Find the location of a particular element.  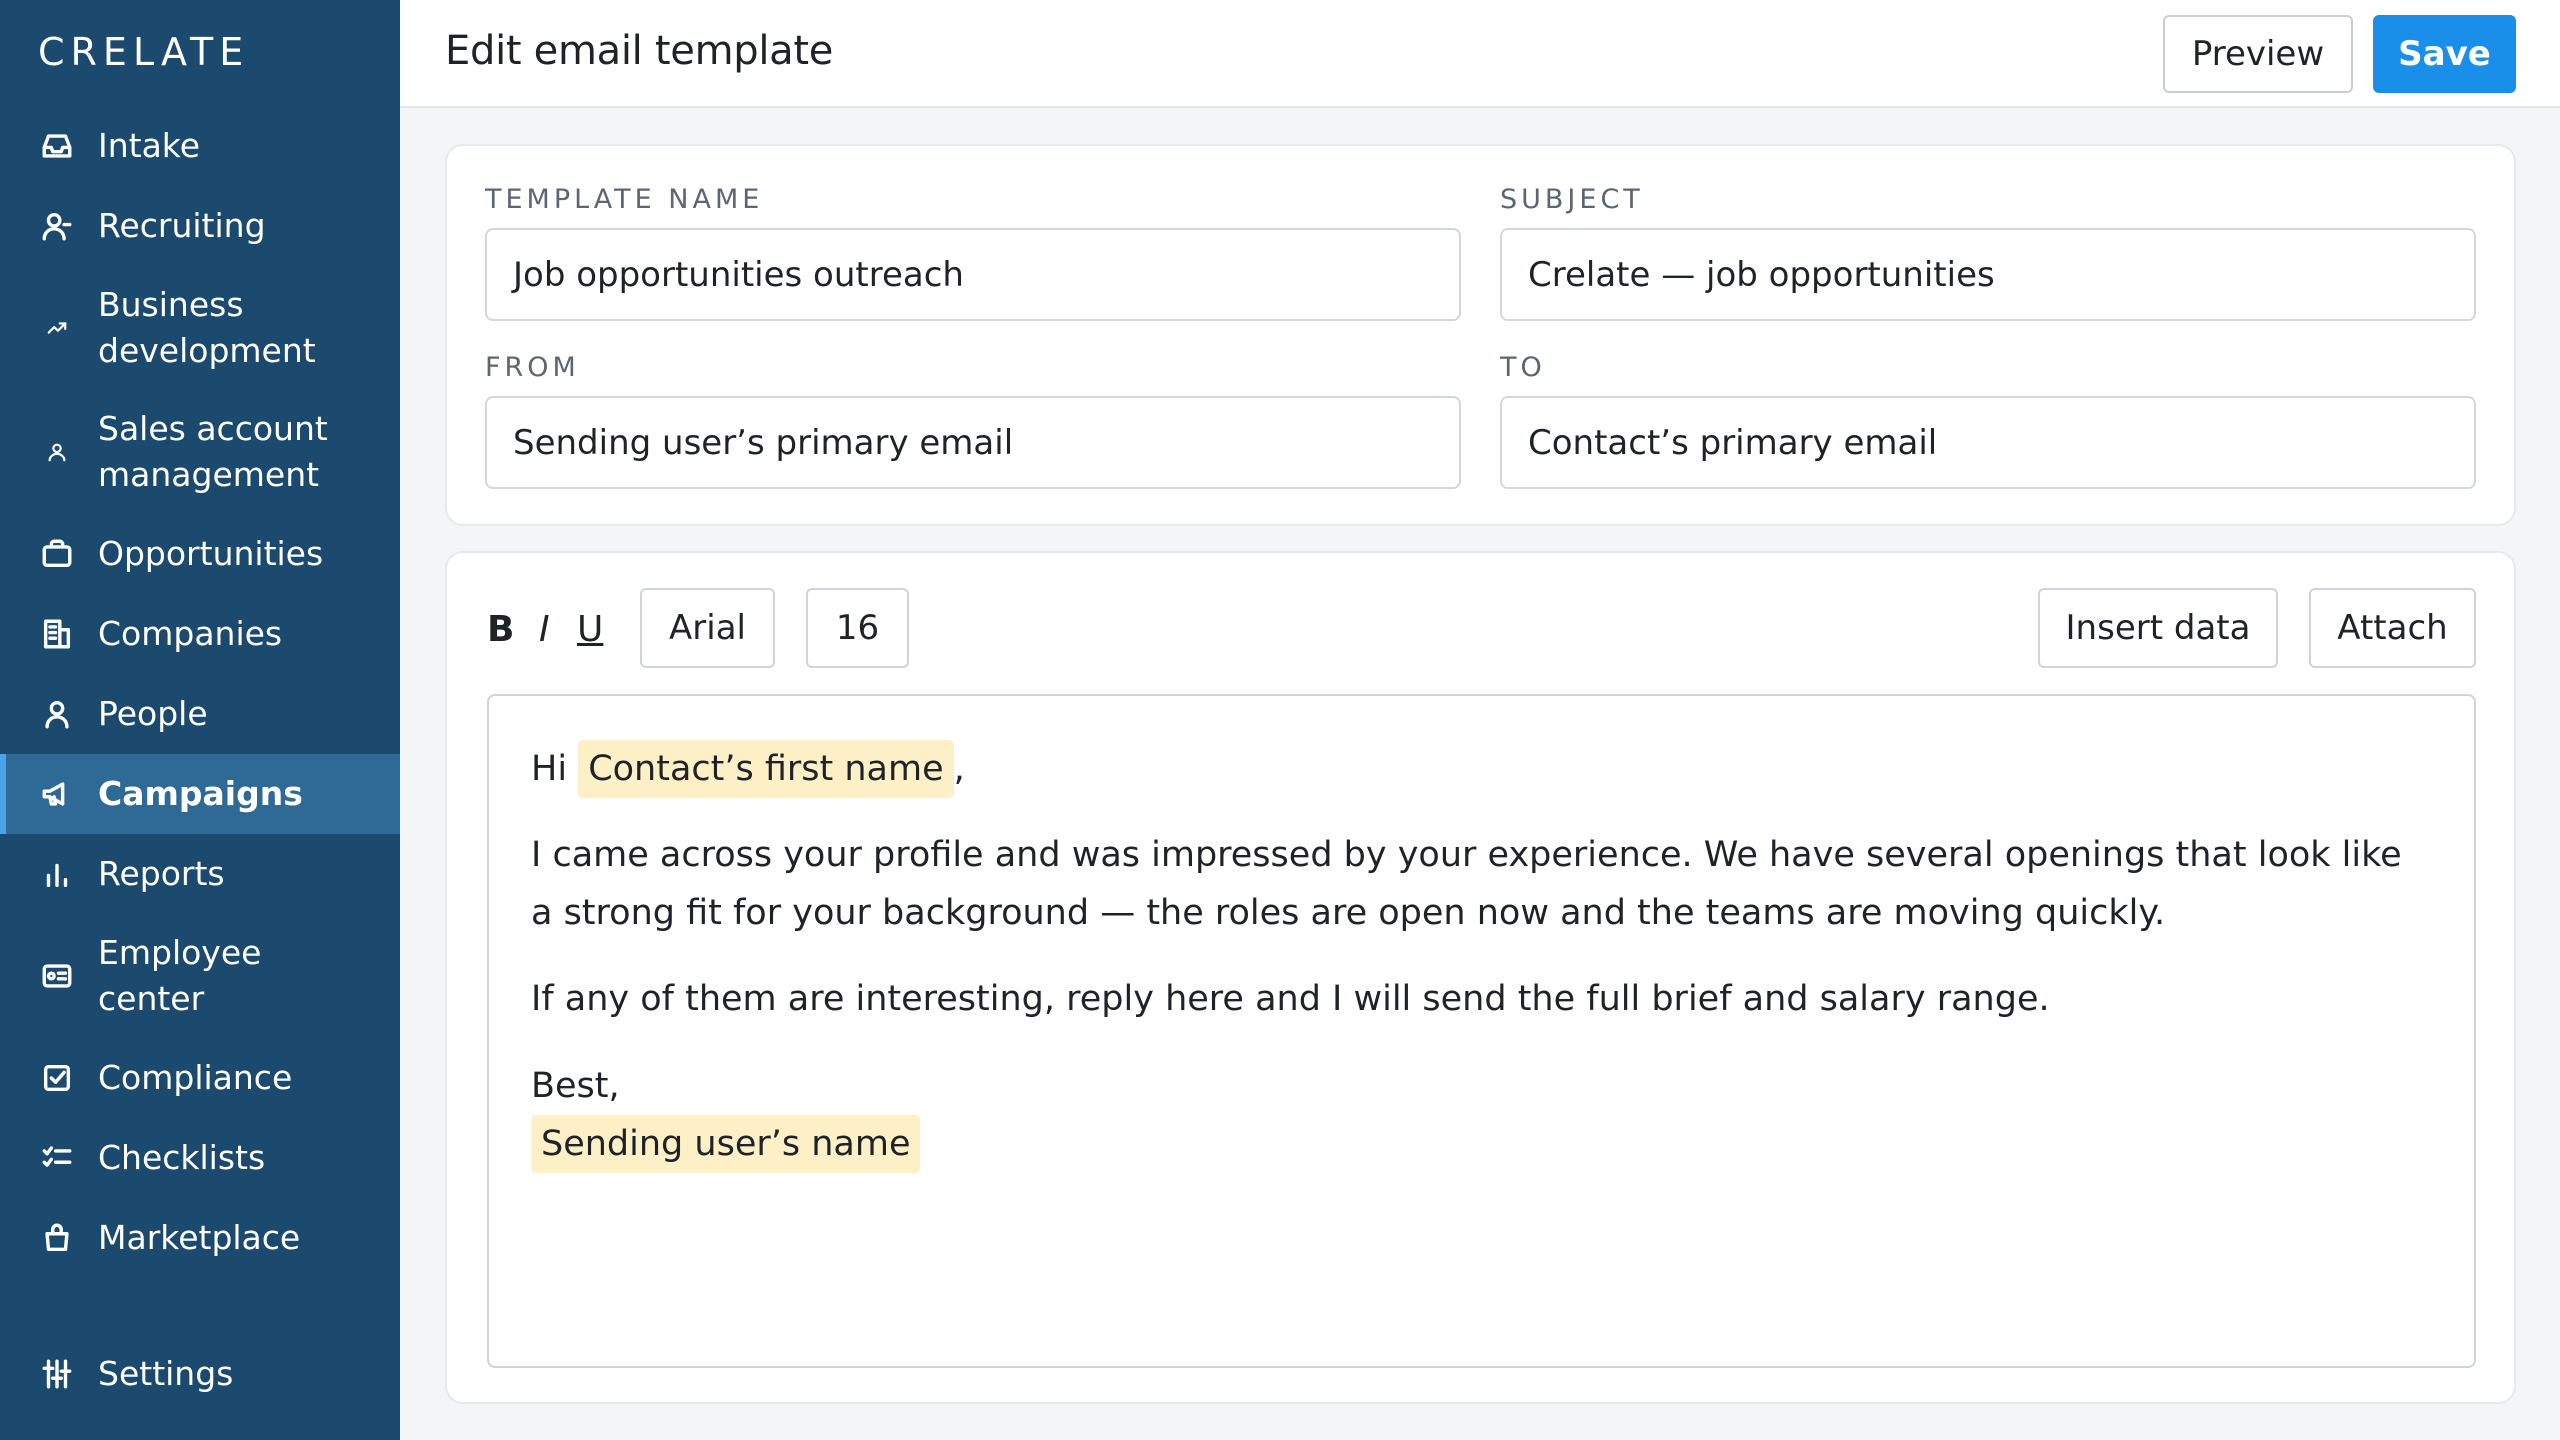

shopping-bag-icon is located at coordinates (57, 1238).